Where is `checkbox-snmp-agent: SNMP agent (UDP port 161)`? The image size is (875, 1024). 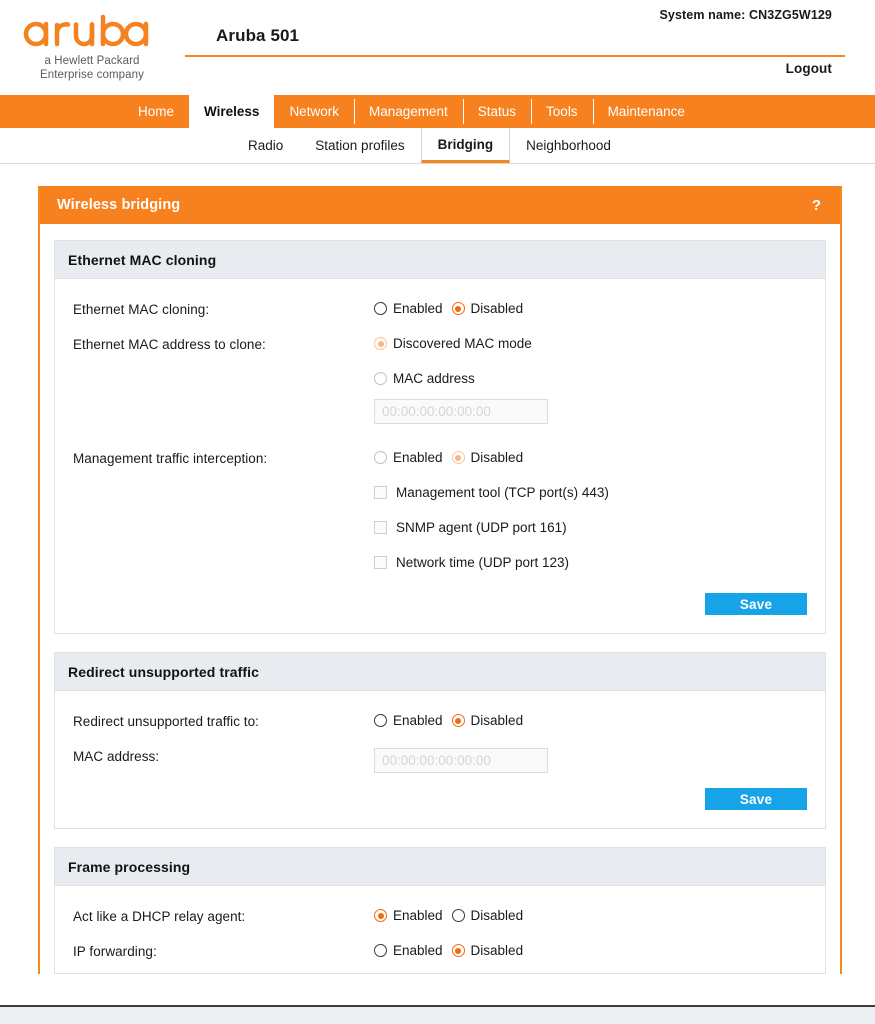 checkbox-snmp-agent: SNMP agent (UDP port 161) is located at coordinates (470, 527).